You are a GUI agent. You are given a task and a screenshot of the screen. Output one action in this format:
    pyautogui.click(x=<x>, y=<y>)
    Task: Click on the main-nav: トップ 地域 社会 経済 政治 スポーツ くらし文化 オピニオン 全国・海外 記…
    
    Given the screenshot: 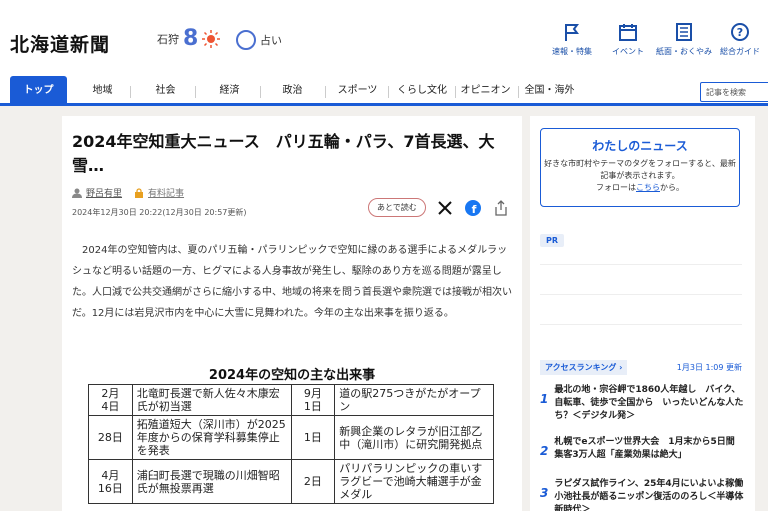 What is the action you would take?
    pyautogui.click(x=384, y=91)
    